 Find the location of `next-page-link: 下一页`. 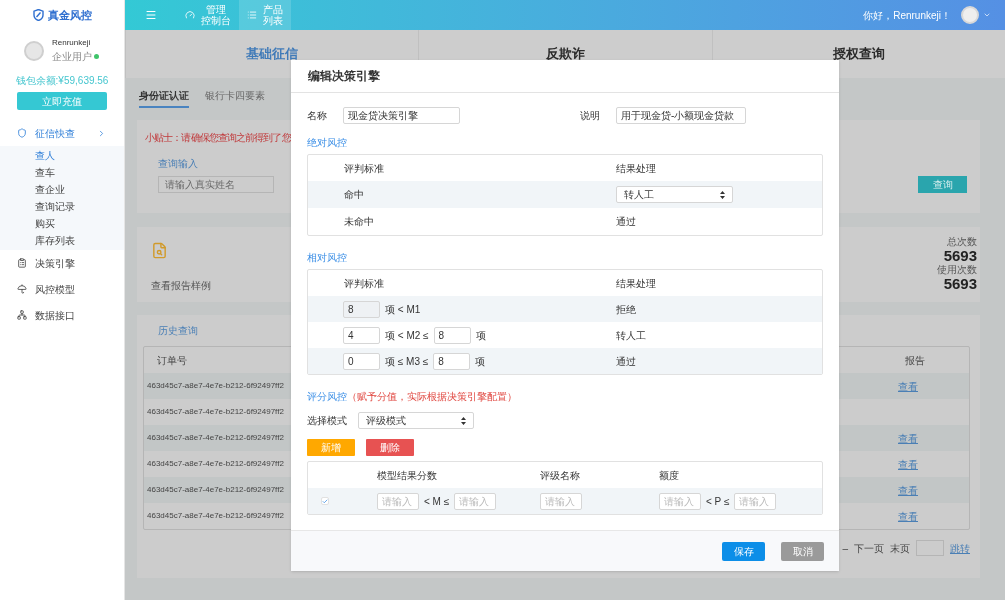

next-page-link: 下一页 is located at coordinates (869, 548).